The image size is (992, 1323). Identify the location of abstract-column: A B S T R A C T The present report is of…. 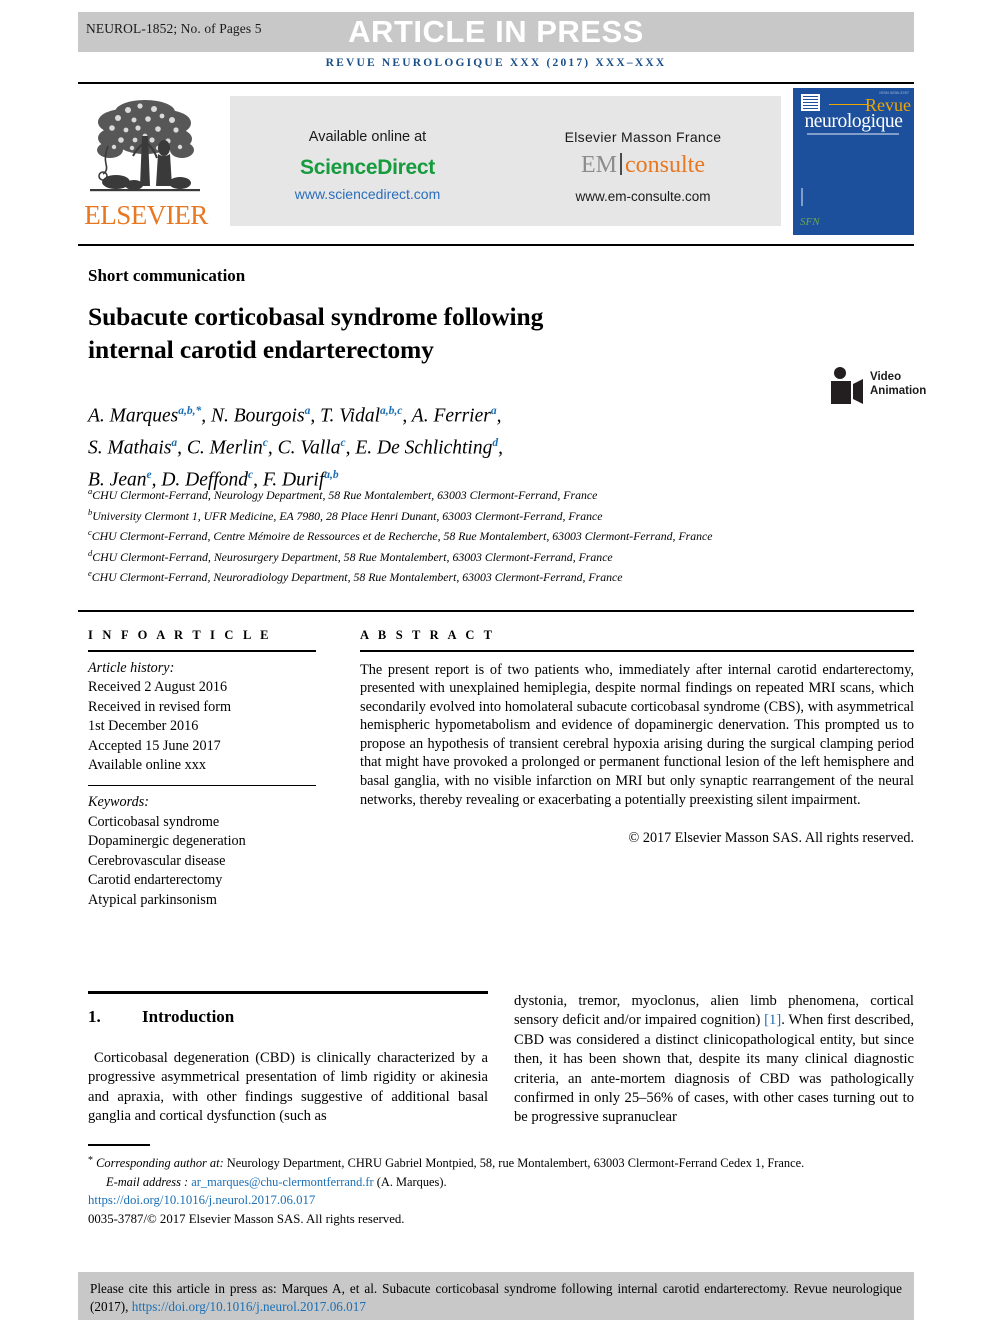
(637, 737).